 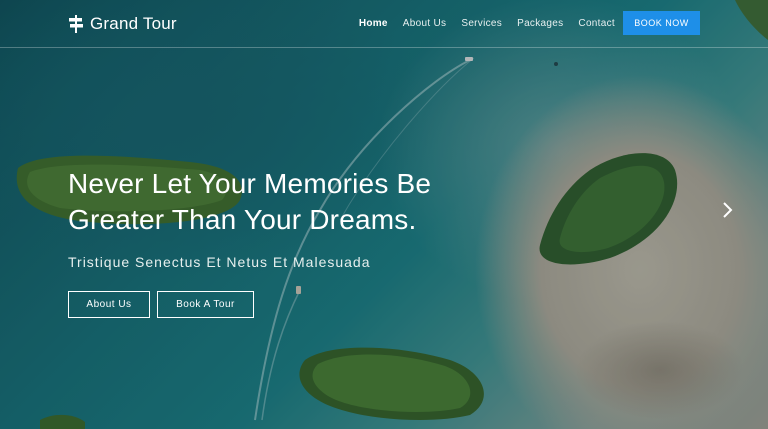 What do you see at coordinates (250, 183) in the screenshot?
I see `hero-headline-line-1: Never Let Your Memories Be` at bounding box center [250, 183].